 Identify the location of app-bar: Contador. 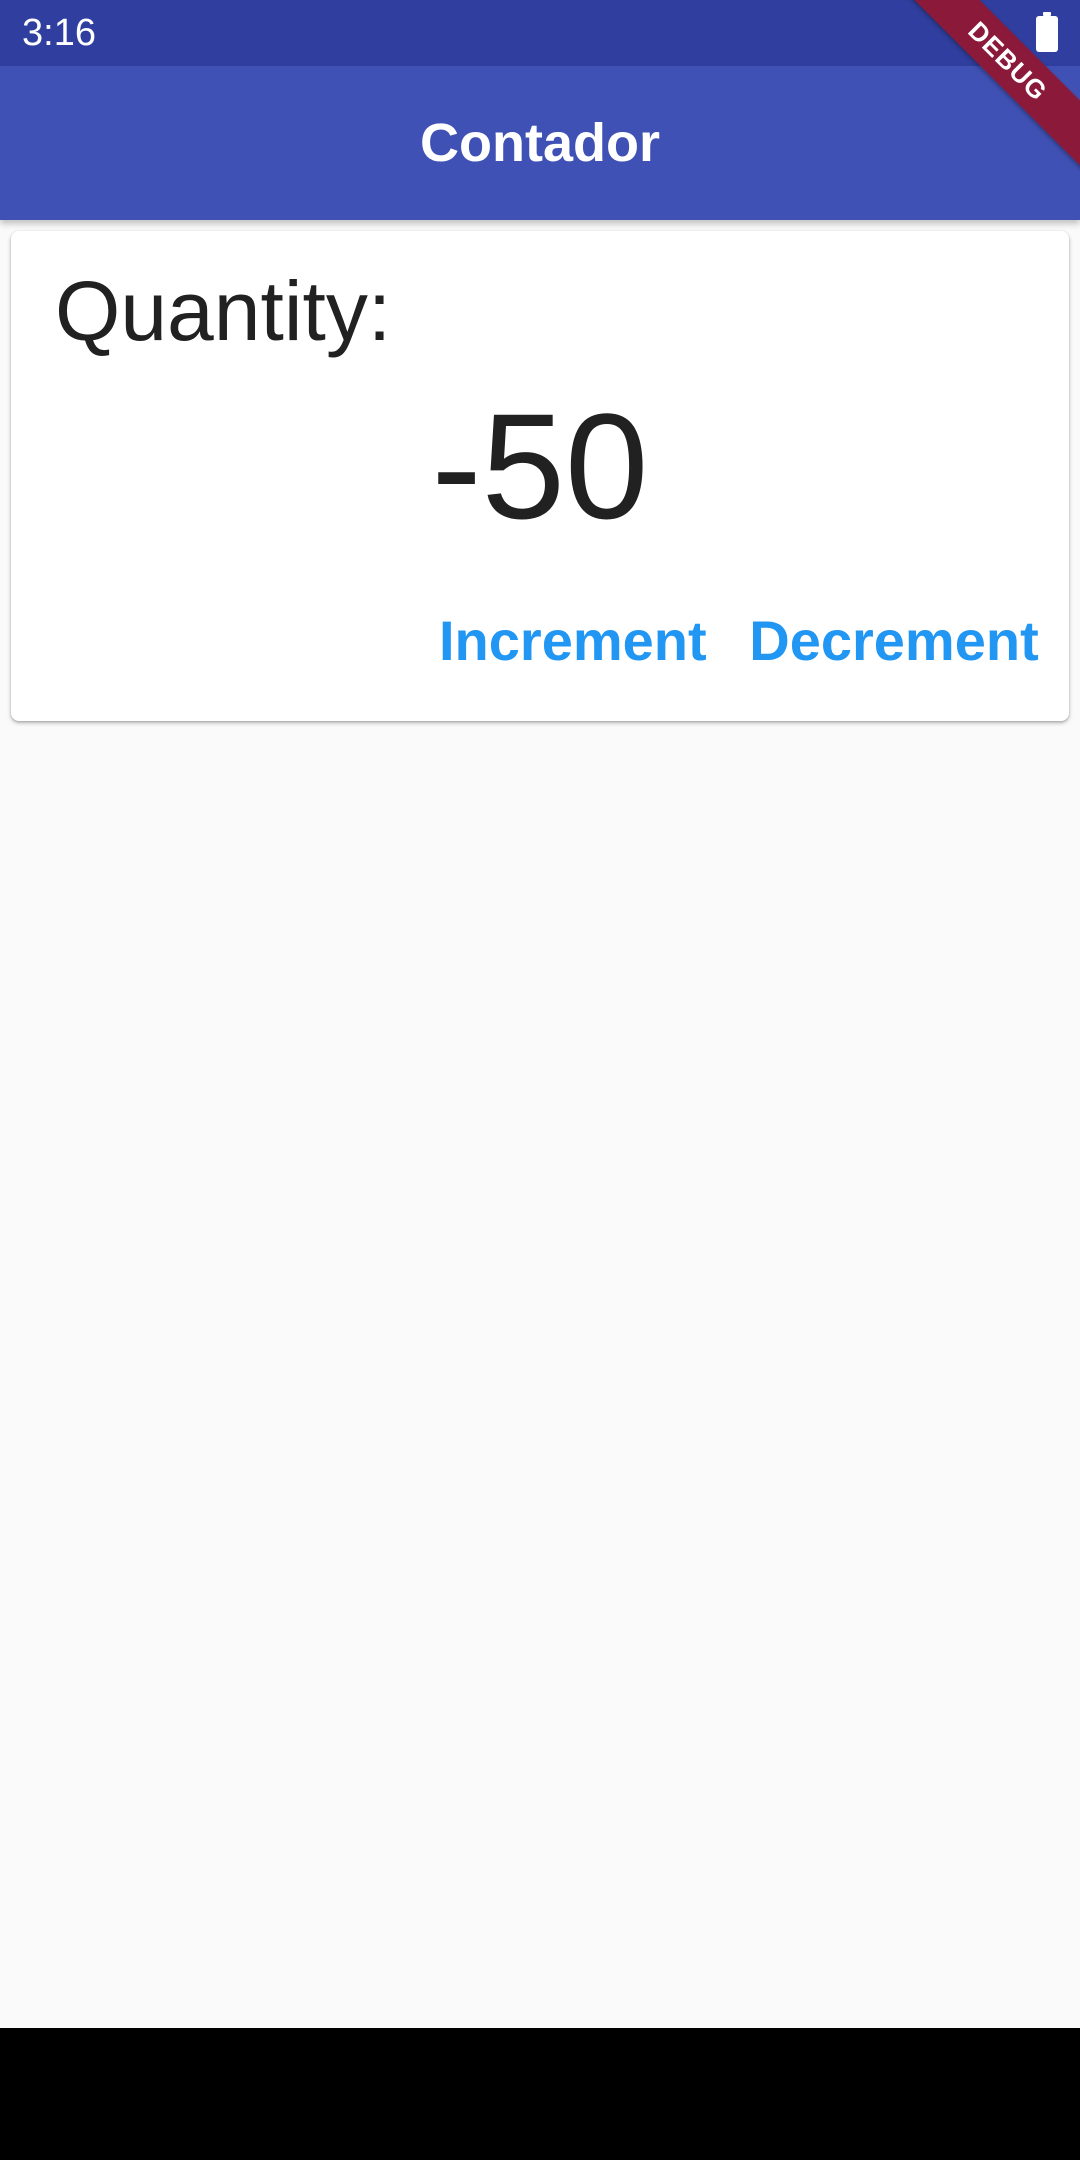
(540, 143).